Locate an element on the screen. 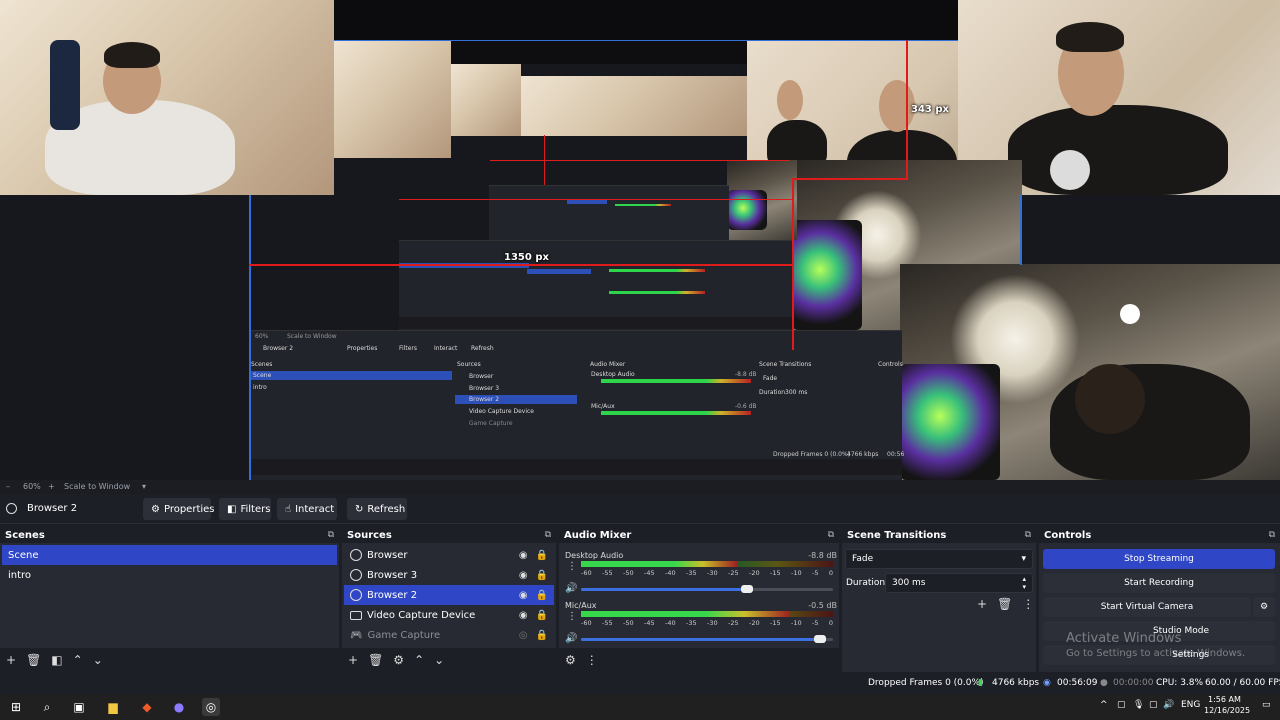  properties-button: ⚙ Properties is located at coordinates (179, 509).